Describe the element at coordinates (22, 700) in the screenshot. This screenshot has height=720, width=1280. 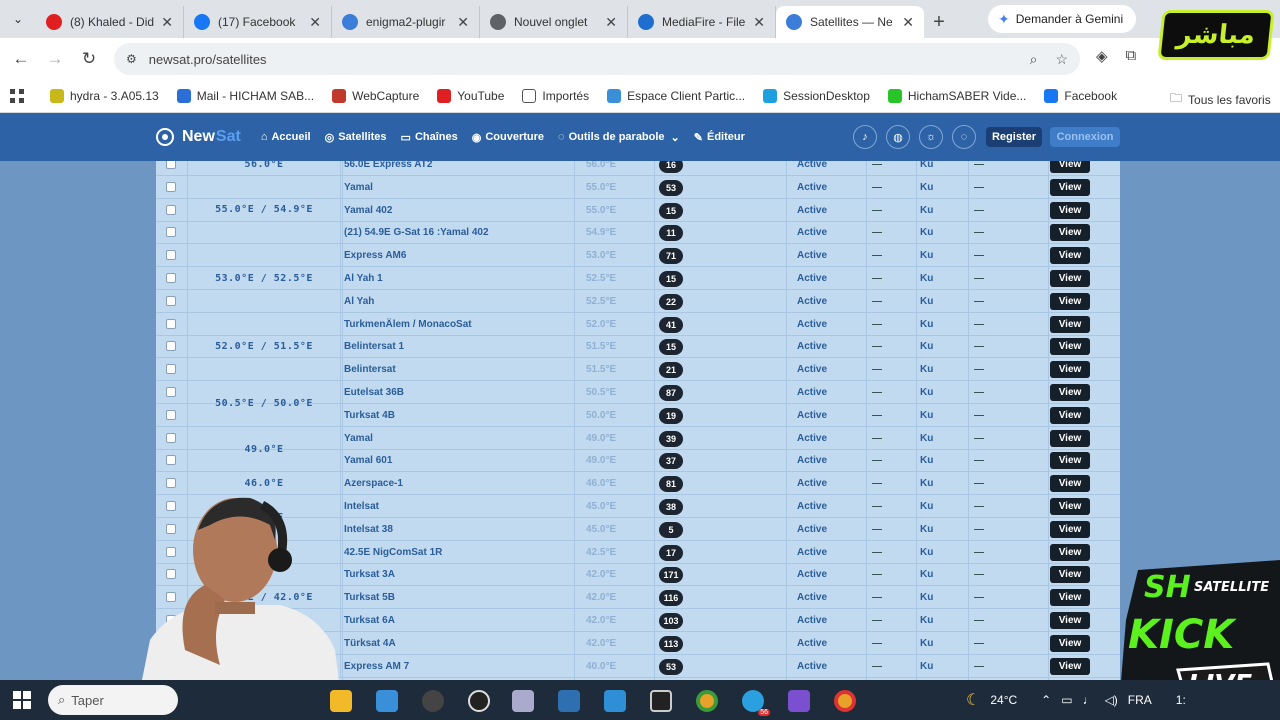
I see `start-button` at that location.